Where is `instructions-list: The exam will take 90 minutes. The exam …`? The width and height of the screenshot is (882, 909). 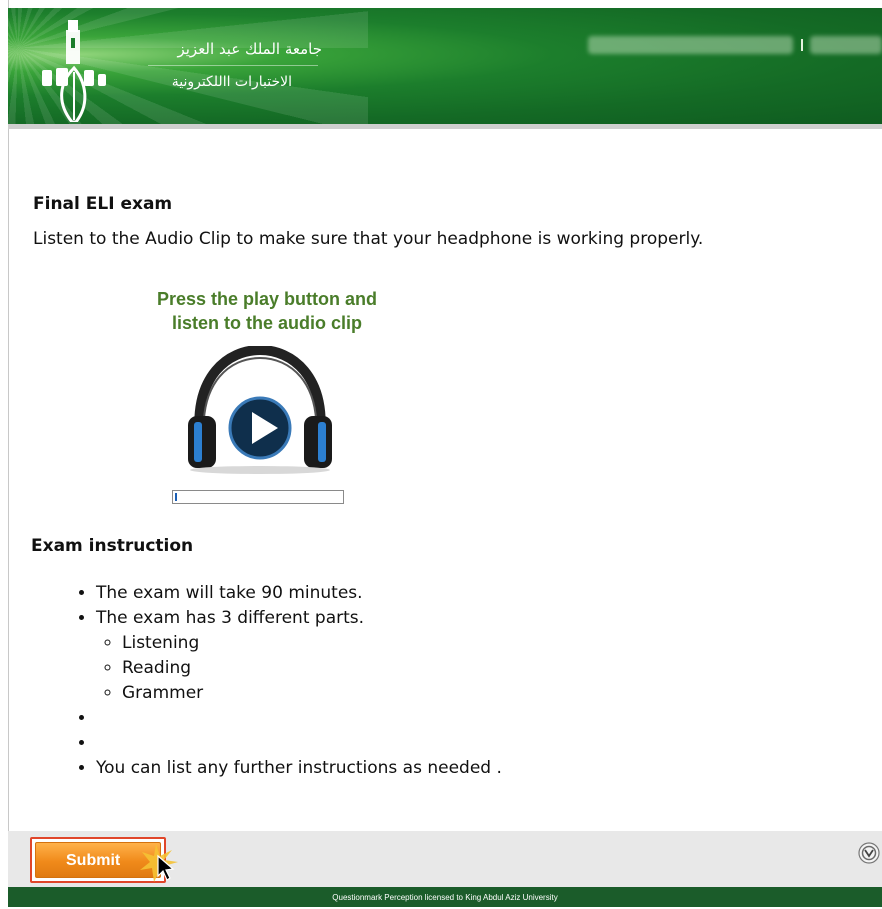 instructions-list: The exam will take 90 minutes. The exam … is located at coordinates (279, 681).